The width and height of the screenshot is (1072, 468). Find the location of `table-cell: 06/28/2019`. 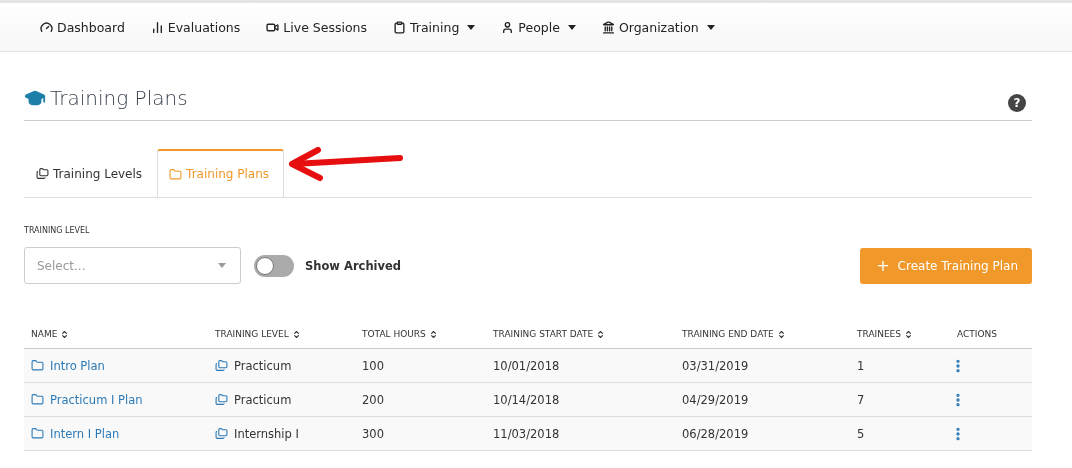

table-cell: 06/28/2019 is located at coordinates (715, 433).